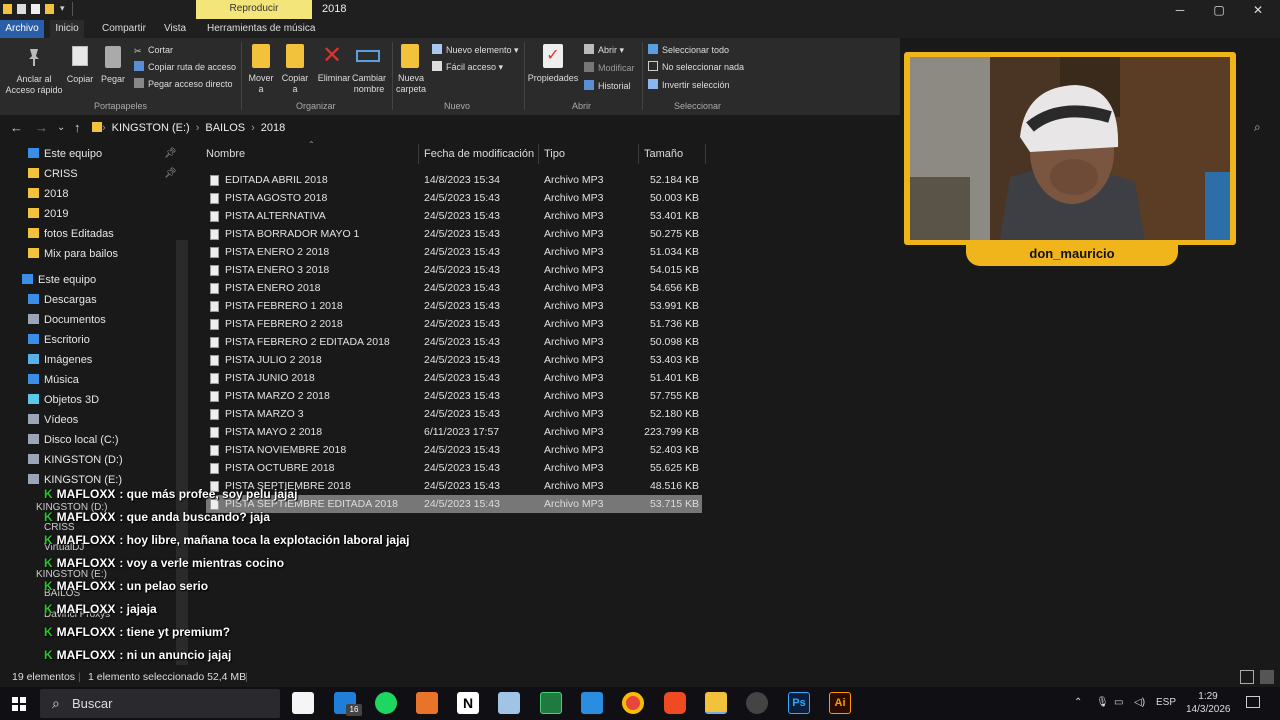 The width and height of the screenshot is (1280, 720). What do you see at coordinates (34, 57) in the screenshot?
I see `pin-button` at bounding box center [34, 57].